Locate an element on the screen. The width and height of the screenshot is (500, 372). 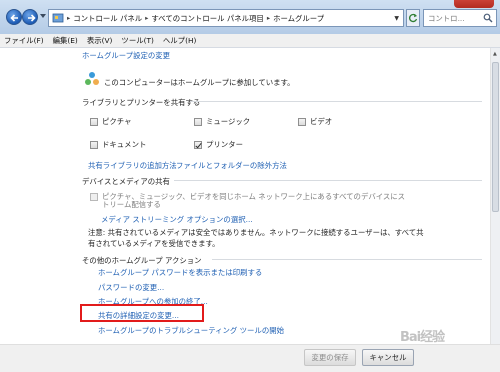
save-changes-label: 変更の保存 is located at coordinates (330, 357).